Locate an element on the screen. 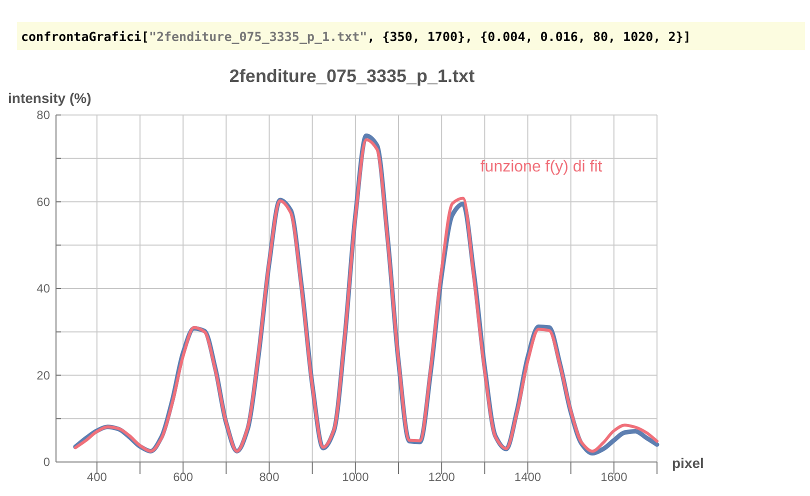  x-tick-label: 800 is located at coordinates (269, 477).